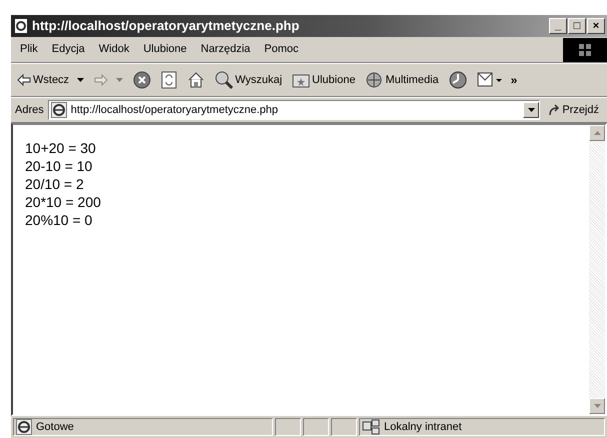  Describe the element at coordinates (596, 26) in the screenshot. I see `close-button: ×` at that location.